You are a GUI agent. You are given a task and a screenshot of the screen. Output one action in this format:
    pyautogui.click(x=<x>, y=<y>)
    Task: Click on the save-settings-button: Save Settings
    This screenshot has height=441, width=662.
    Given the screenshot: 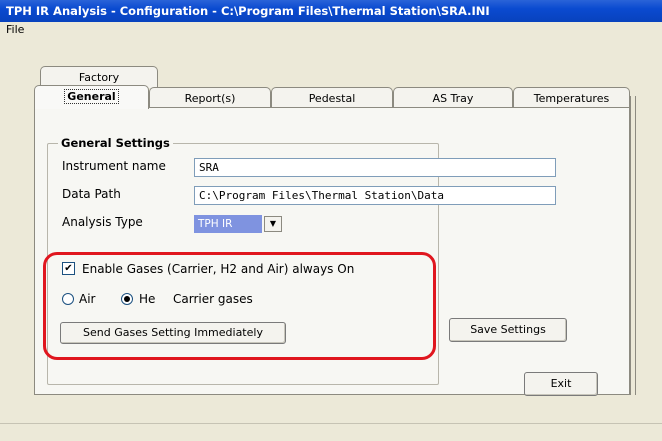 What is the action you would take?
    pyautogui.click(x=508, y=330)
    